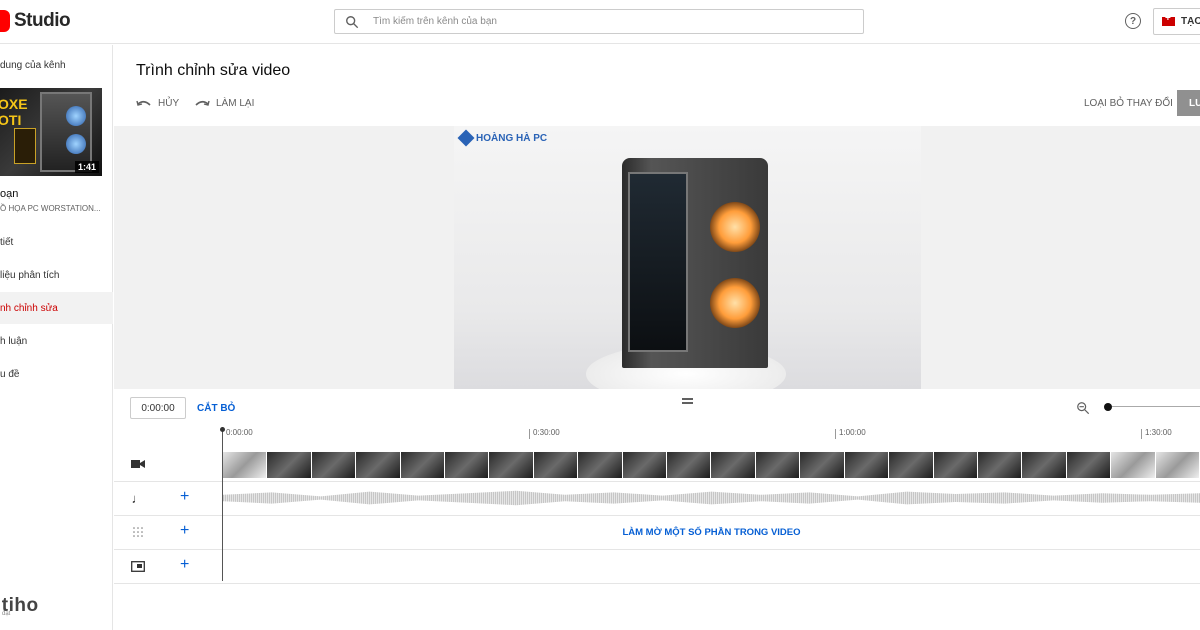 The height and width of the screenshot is (630, 1200). Describe the element at coordinates (593, 21) in the screenshot. I see `search-input` at that location.